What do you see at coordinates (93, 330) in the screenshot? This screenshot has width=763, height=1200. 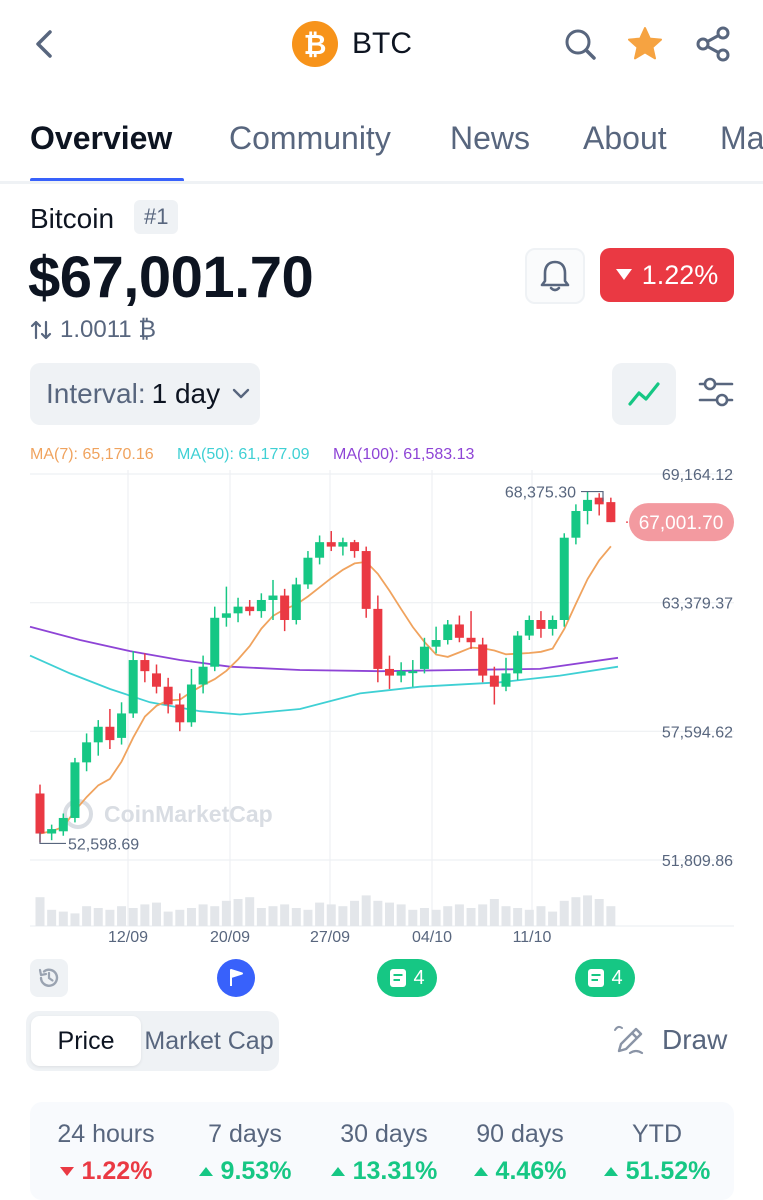 I see `btc-rate: 1.0011 ₿` at bounding box center [93, 330].